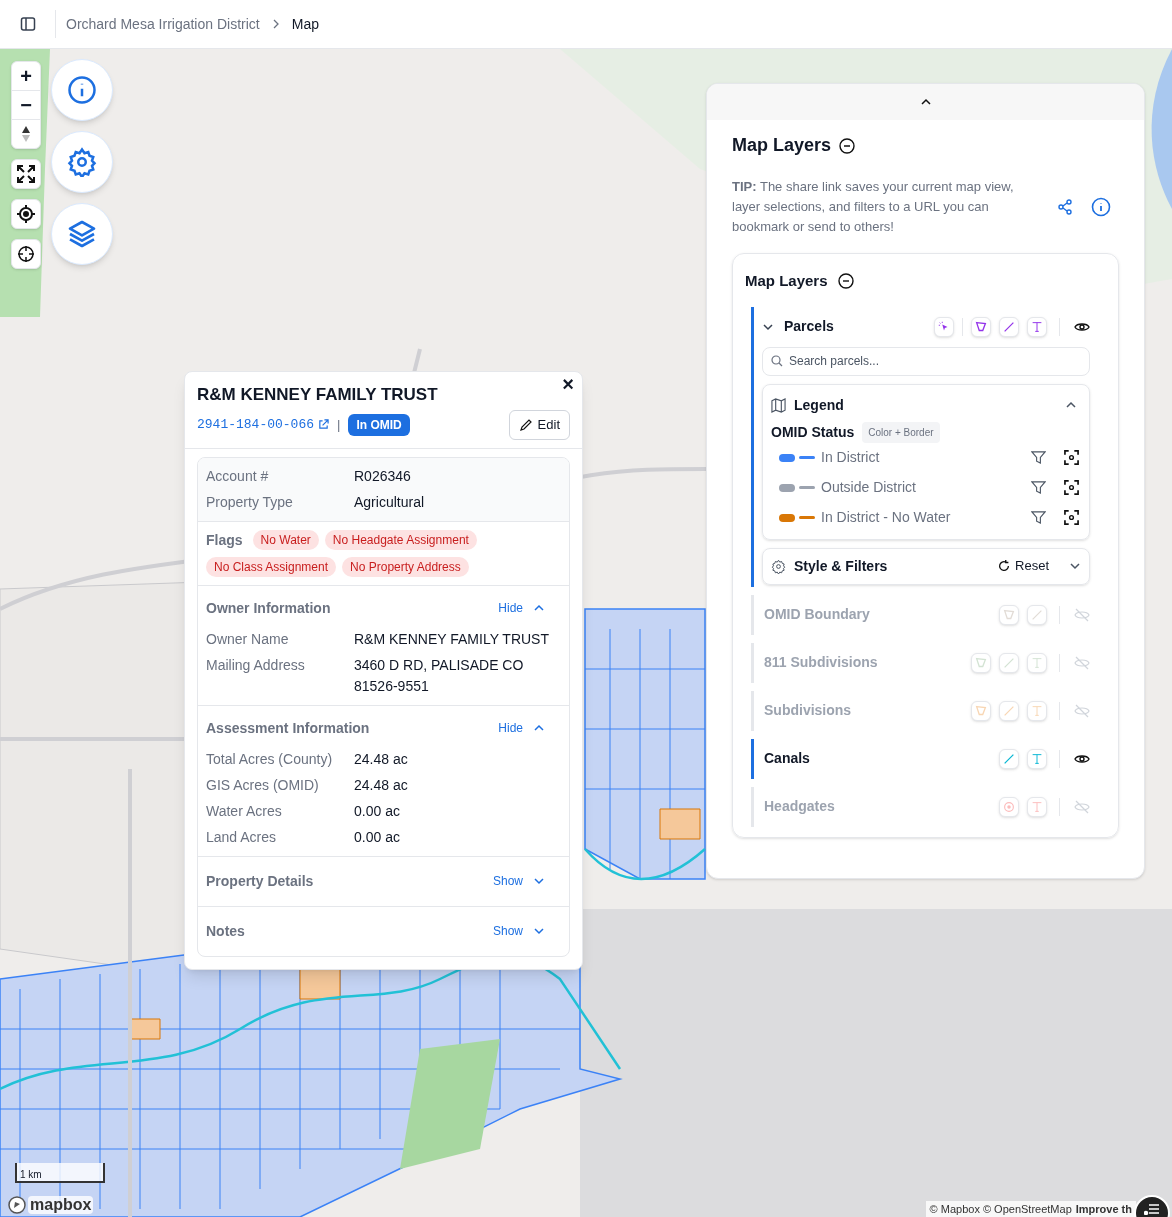 This screenshot has width=1172, height=1217. I want to click on scale-bar: 1 km, so click(60, 1173).